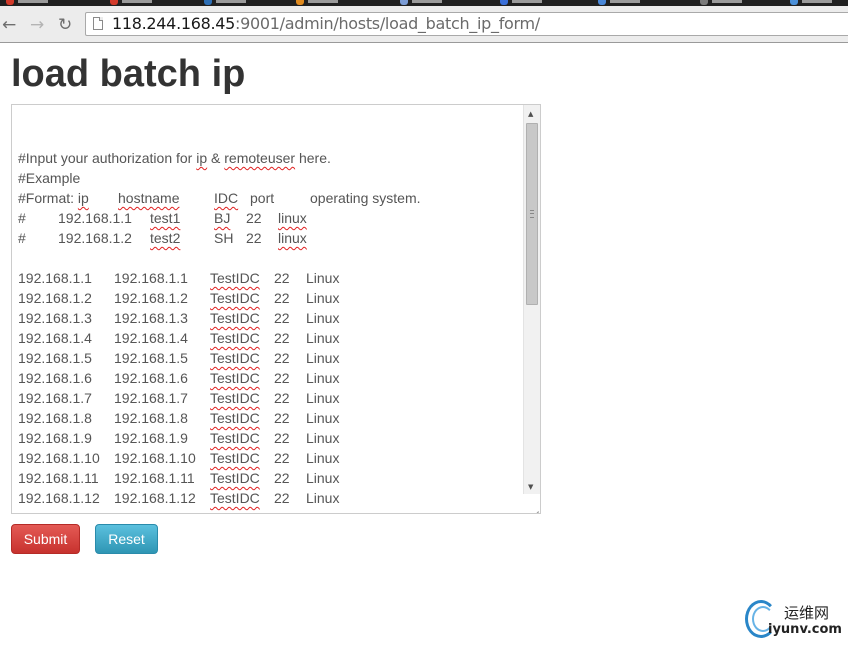 This screenshot has height=646, width=848. What do you see at coordinates (154, 478) in the screenshot?
I see `textarea-token: 192.168.1.11` at bounding box center [154, 478].